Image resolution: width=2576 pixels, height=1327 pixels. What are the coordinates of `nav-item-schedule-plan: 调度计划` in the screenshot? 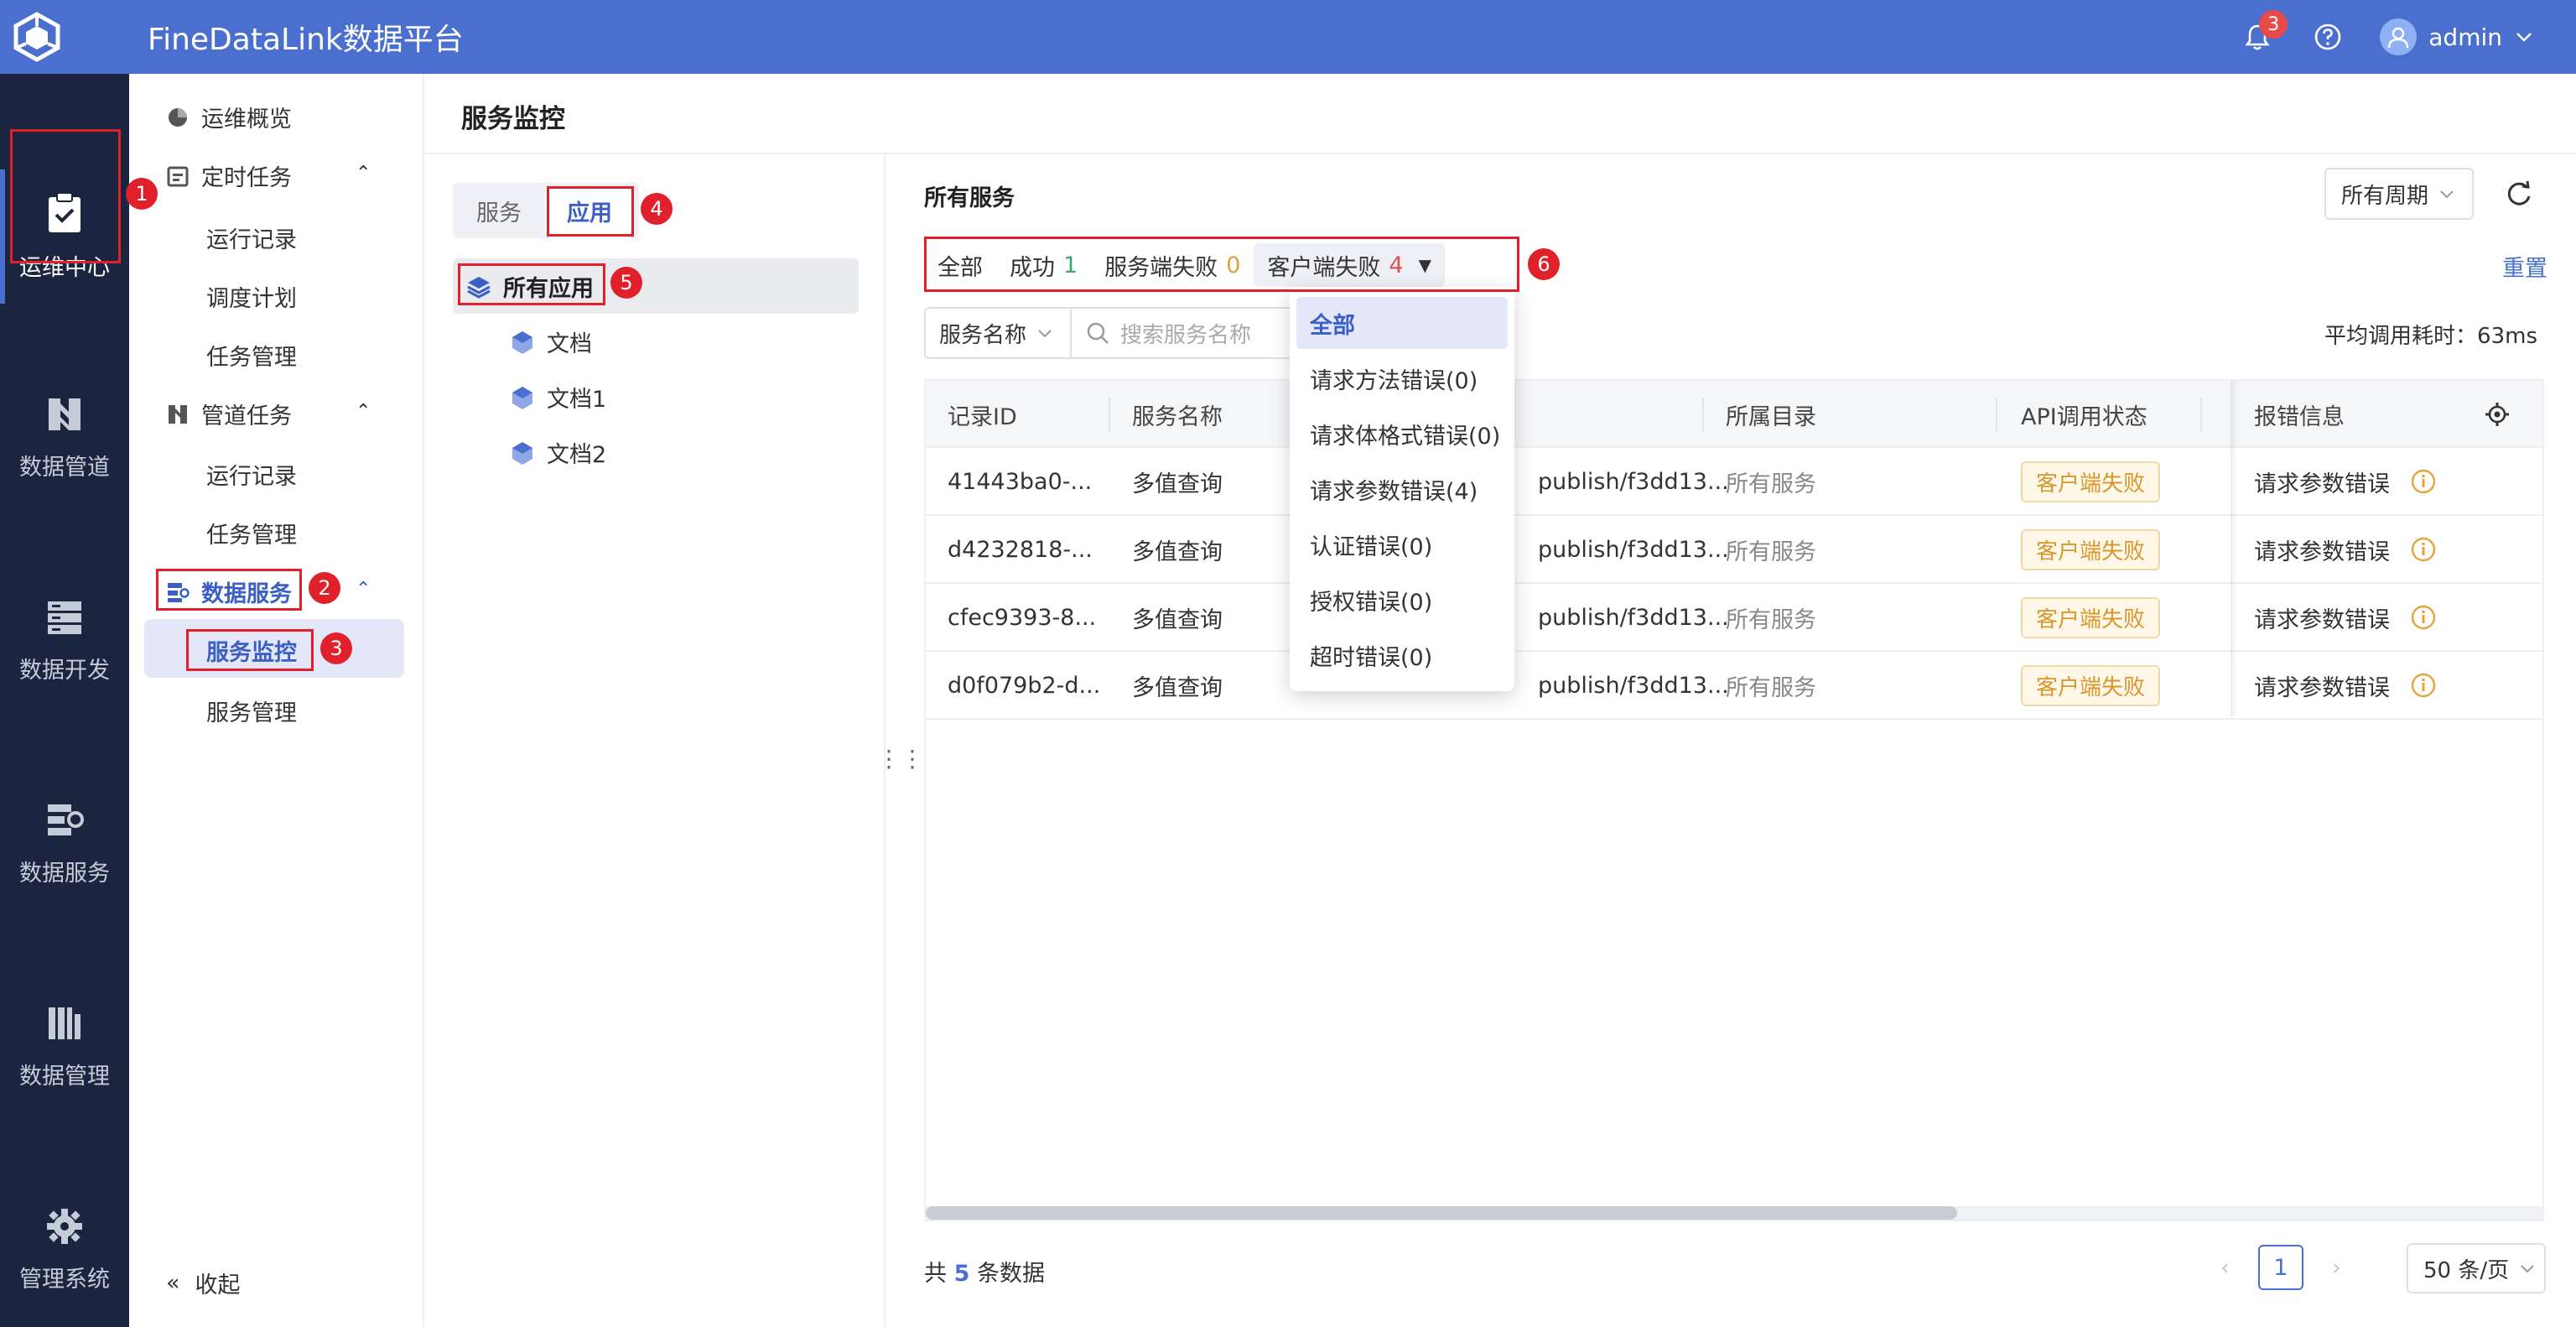 It's located at (251, 296).